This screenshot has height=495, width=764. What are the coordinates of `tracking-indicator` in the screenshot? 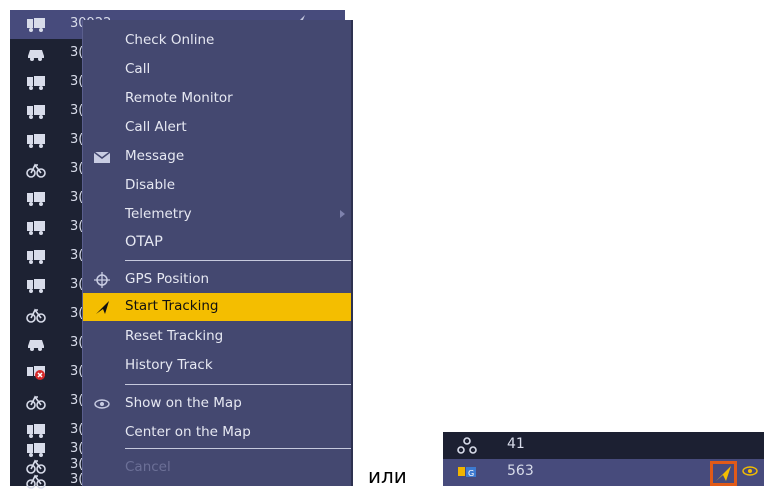 It's located at (723, 473).